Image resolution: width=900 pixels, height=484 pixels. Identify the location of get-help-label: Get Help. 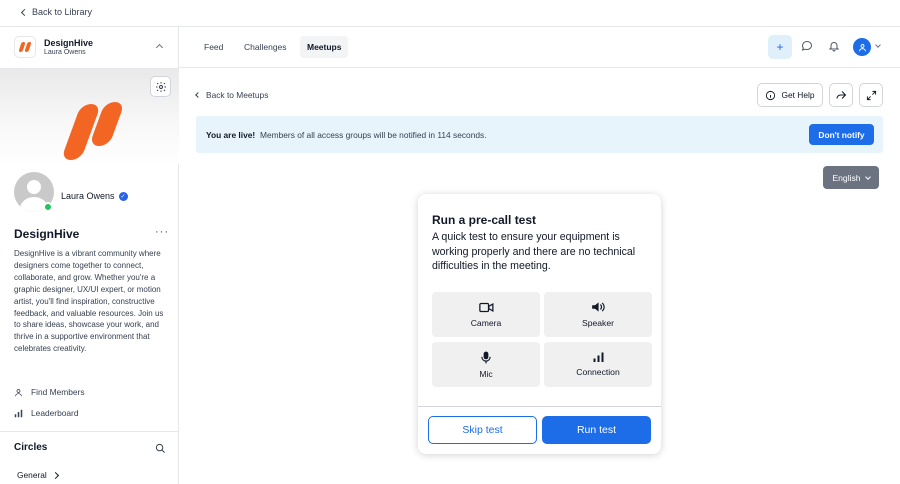
(798, 95).